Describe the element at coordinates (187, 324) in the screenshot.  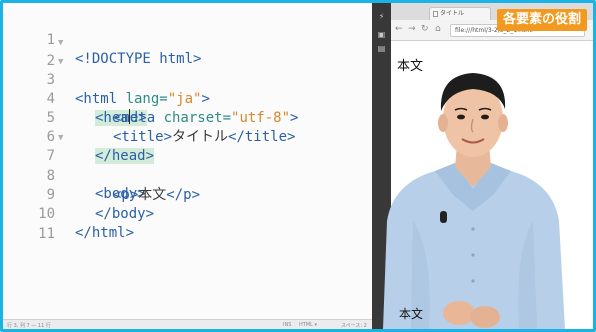
I see `status-bar: 行 3, 列 7 — 11 行 INS HTML ▾ スペース: 2` at that location.